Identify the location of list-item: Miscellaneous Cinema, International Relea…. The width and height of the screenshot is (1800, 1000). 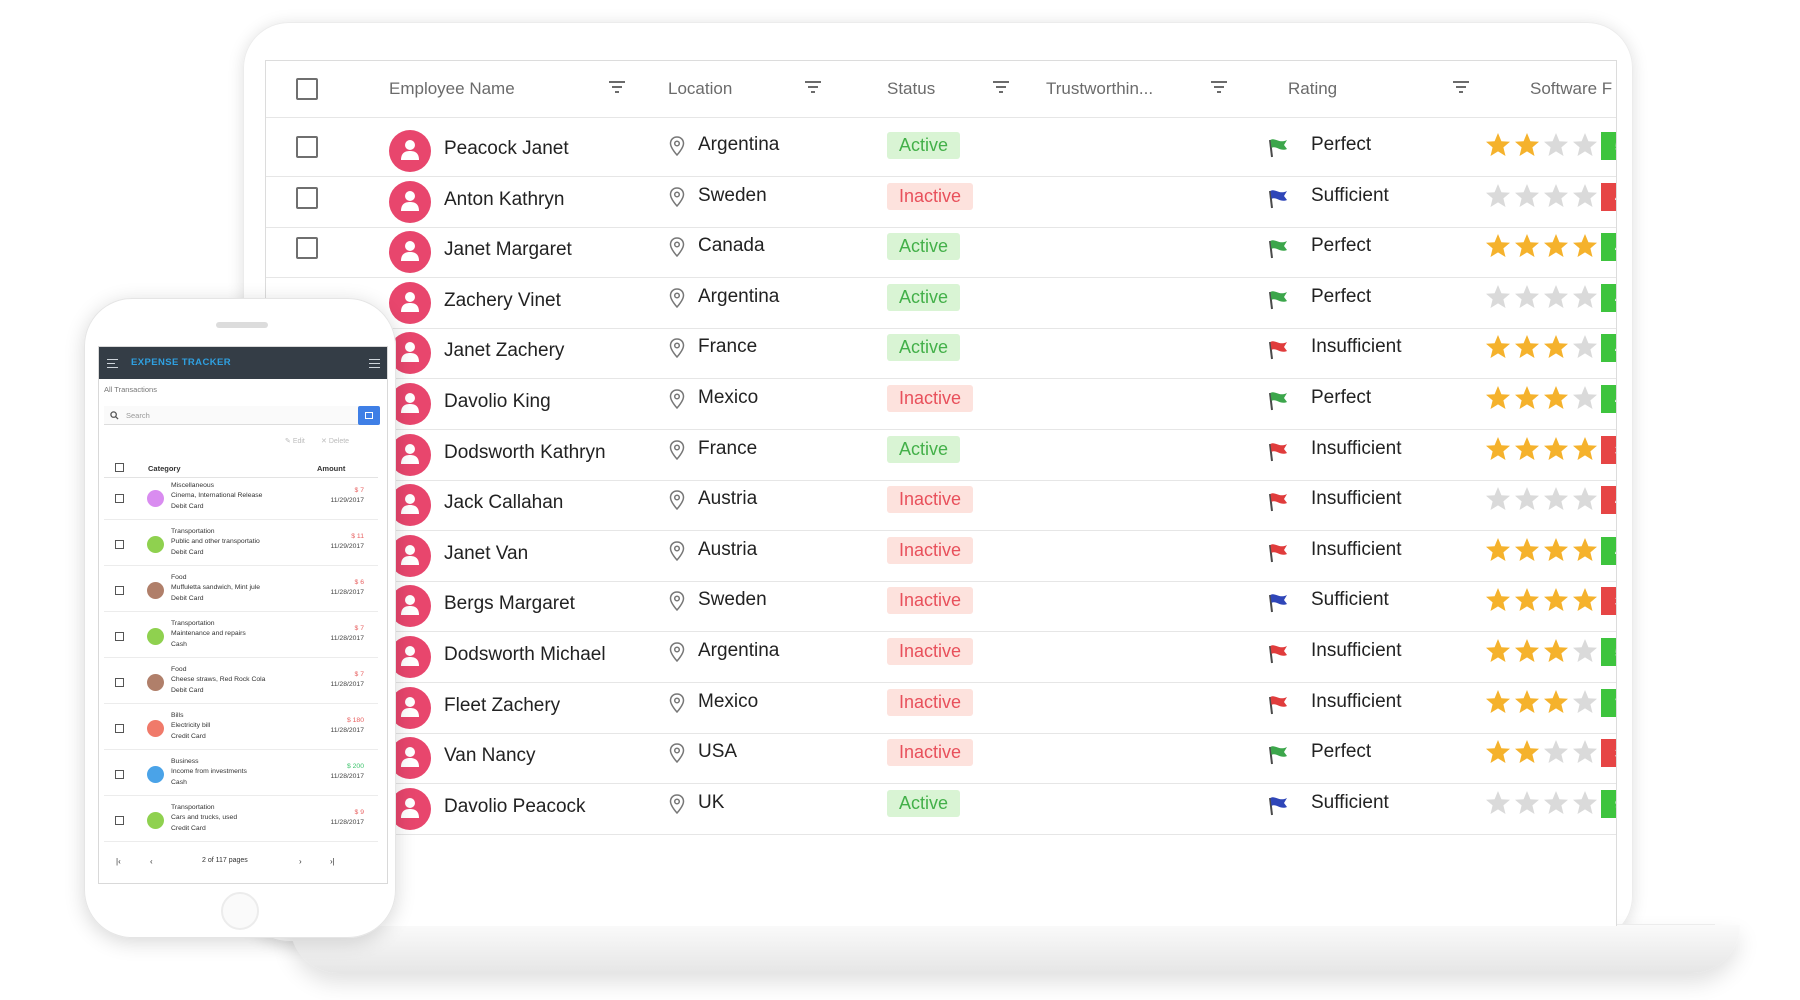
(241, 499).